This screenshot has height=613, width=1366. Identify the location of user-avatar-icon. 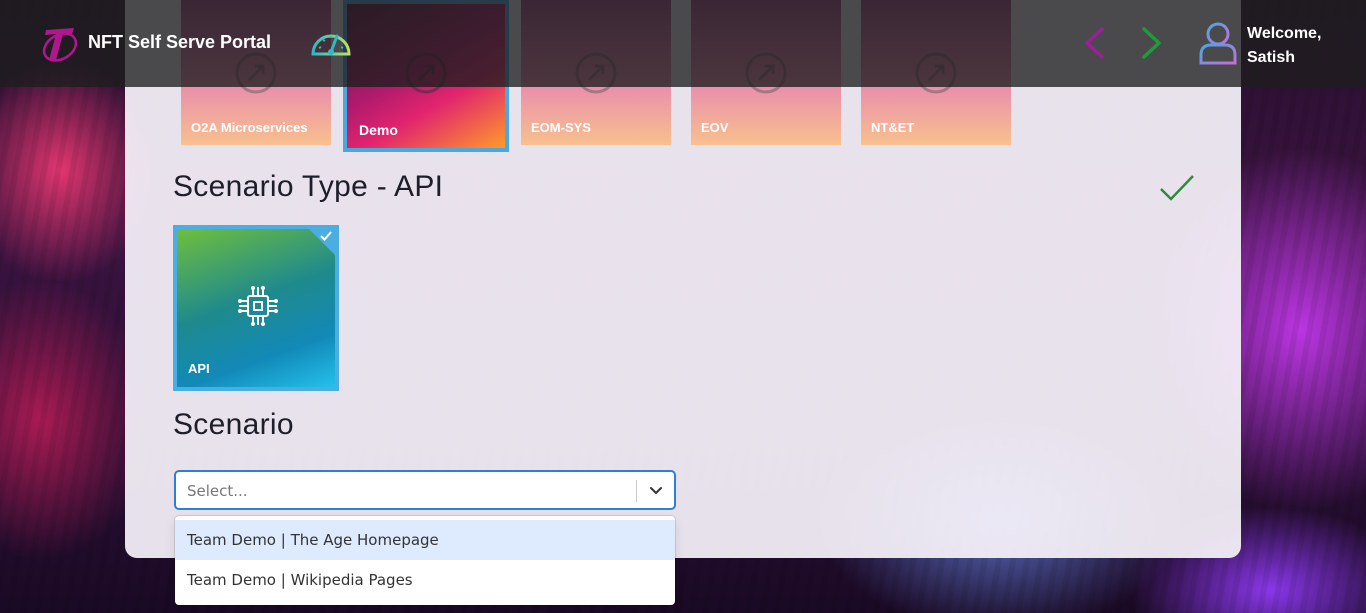
(1218, 43).